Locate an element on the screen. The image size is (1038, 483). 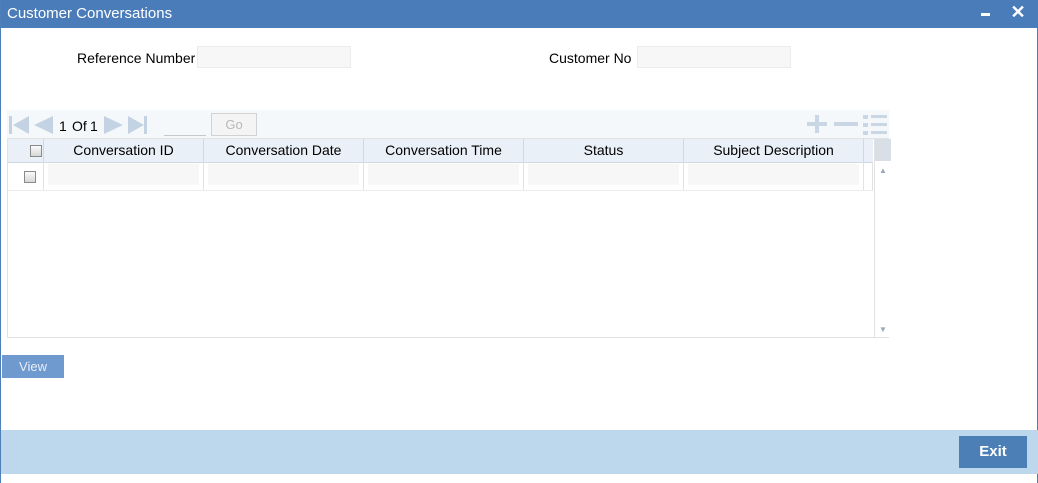
cell-spacer is located at coordinates (868, 176).